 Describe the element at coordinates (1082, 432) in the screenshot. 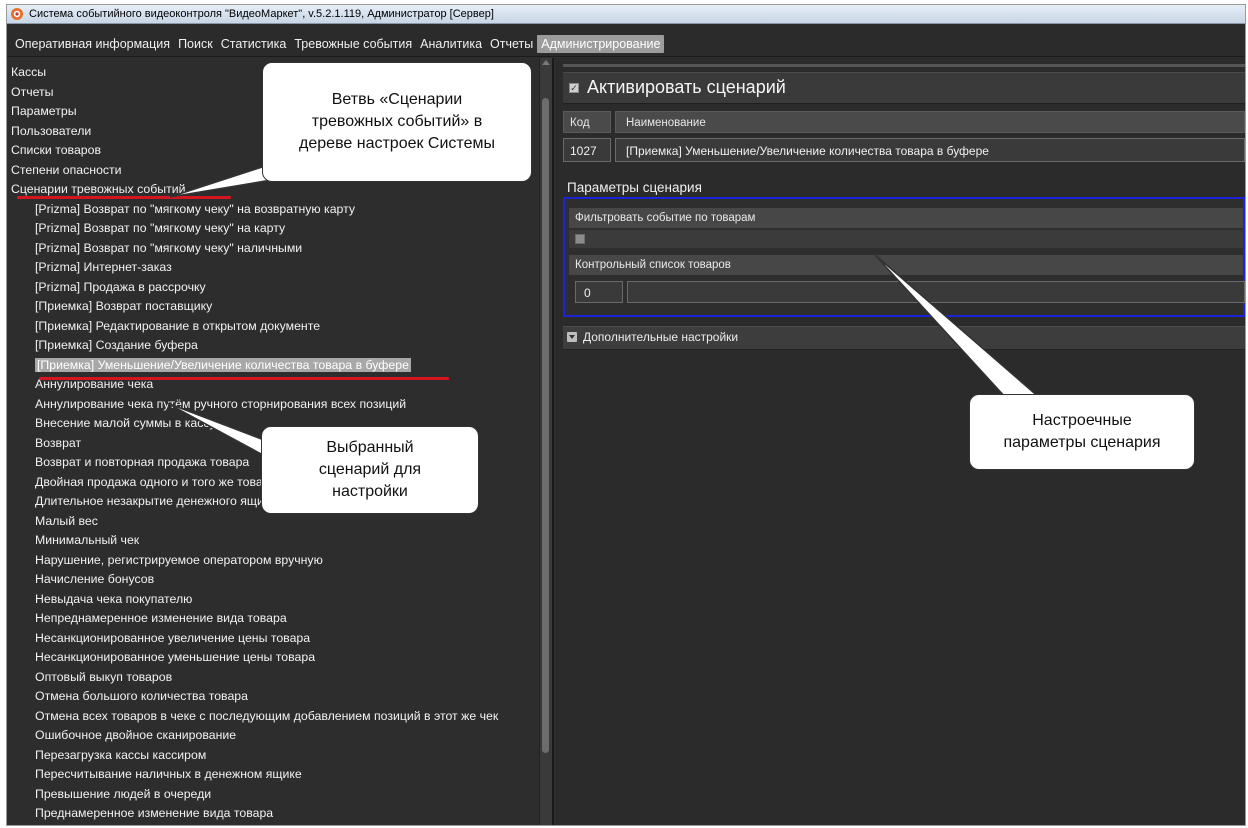

I see `params-callout: Настроечные параметры сценария` at that location.